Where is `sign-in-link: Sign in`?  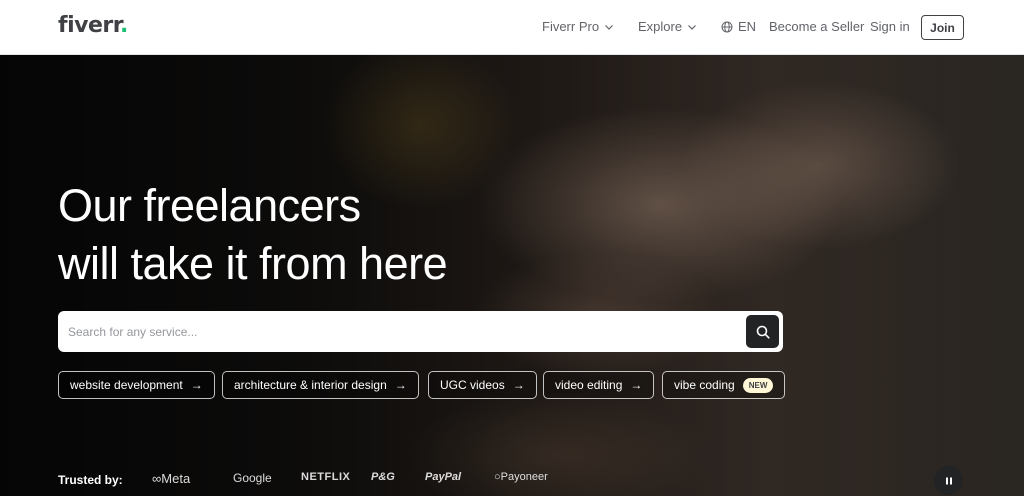 sign-in-link: Sign in is located at coordinates (890, 26).